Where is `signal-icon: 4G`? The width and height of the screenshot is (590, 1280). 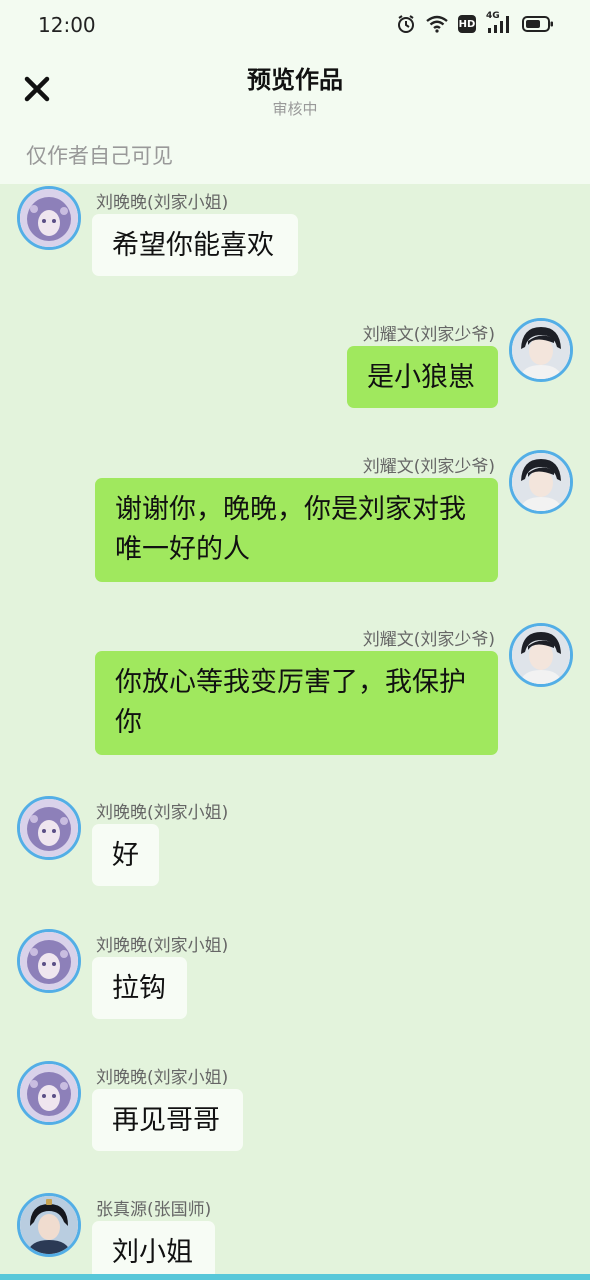
signal-icon: 4G is located at coordinates (499, 22).